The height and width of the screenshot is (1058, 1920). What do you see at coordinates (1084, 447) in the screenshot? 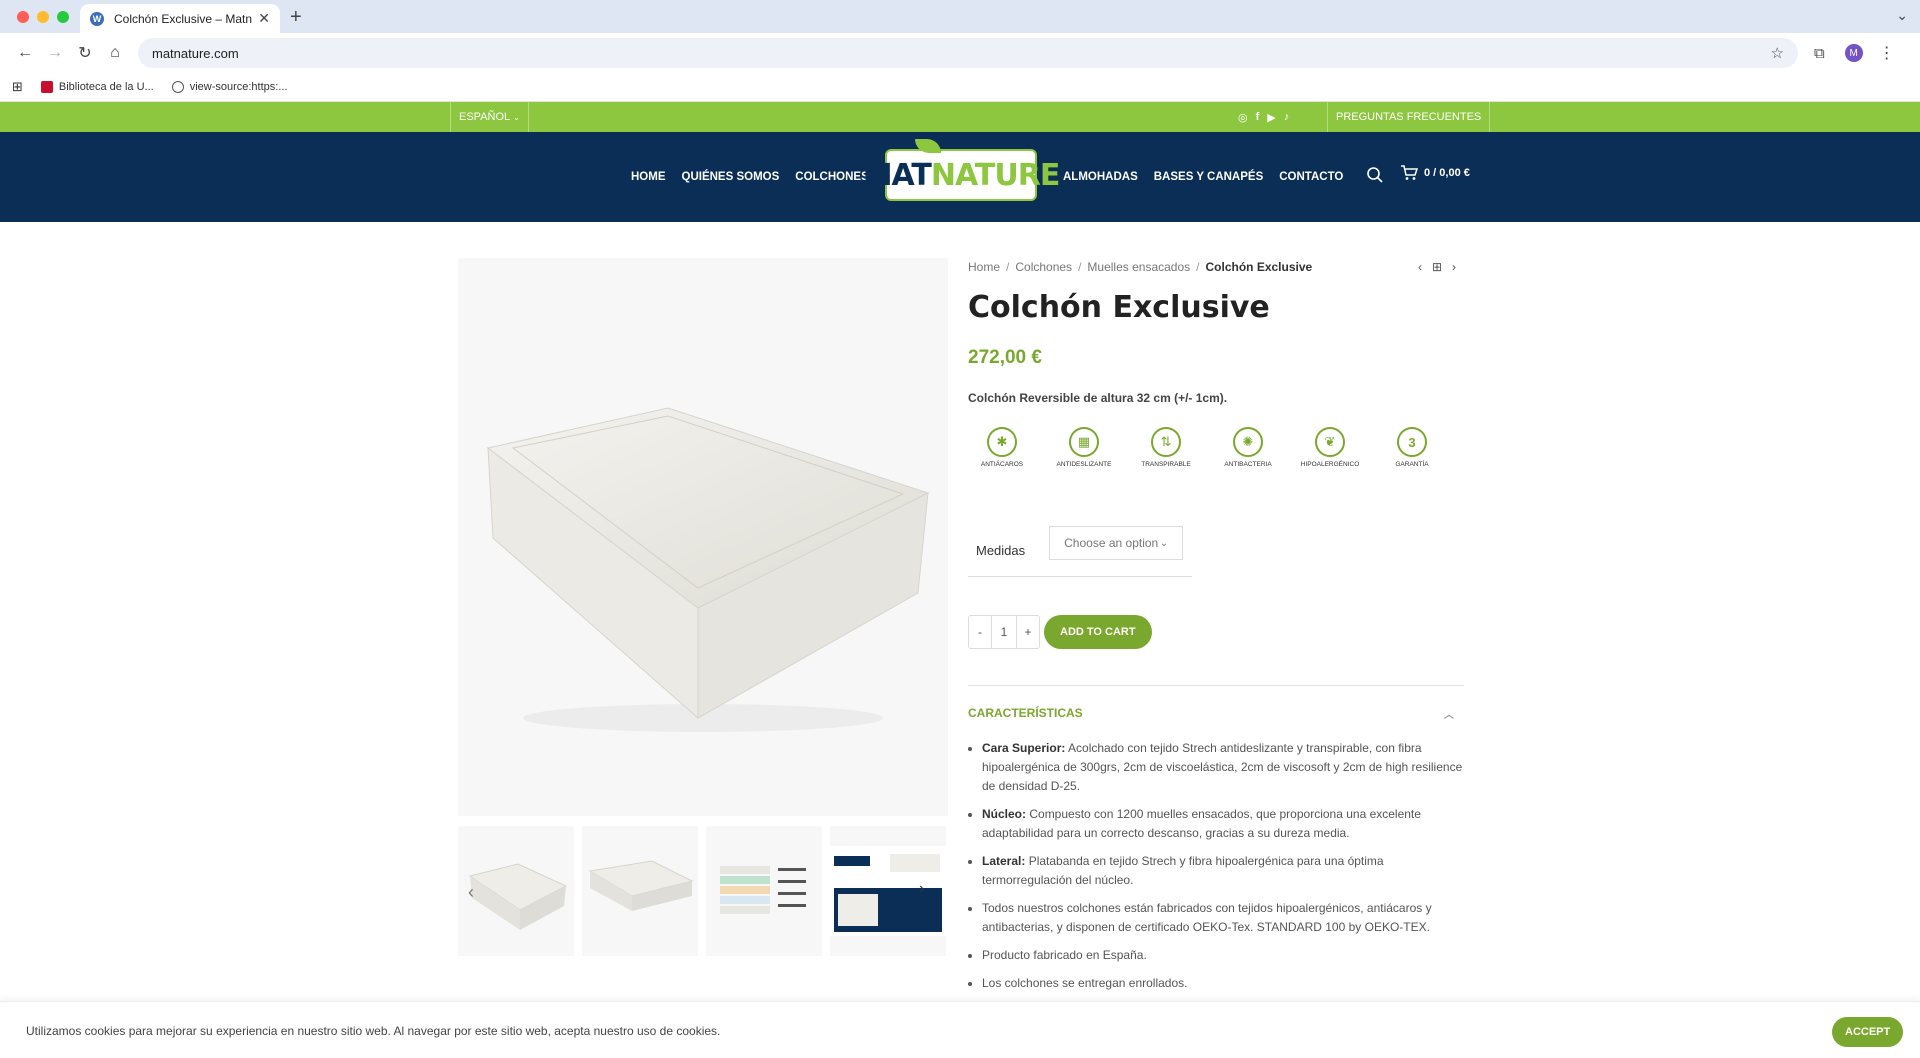
I see `feature-antideslizante: ▦ ANTIDESLIZANTE` at bounding box center [1084, 447].